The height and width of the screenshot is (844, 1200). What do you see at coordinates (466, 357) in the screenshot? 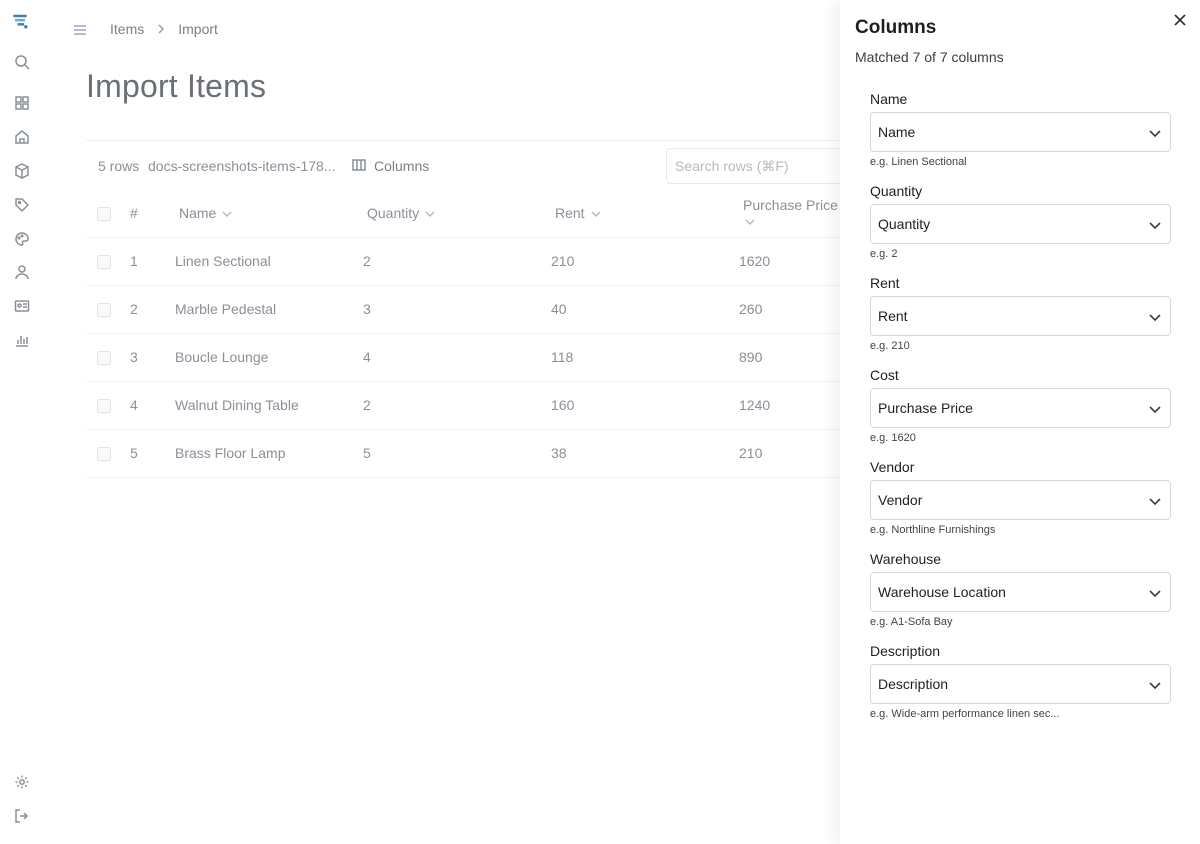
I see `table-row: 3 Boucle Lounge 4 118 890` at bounding box center [466, 357].